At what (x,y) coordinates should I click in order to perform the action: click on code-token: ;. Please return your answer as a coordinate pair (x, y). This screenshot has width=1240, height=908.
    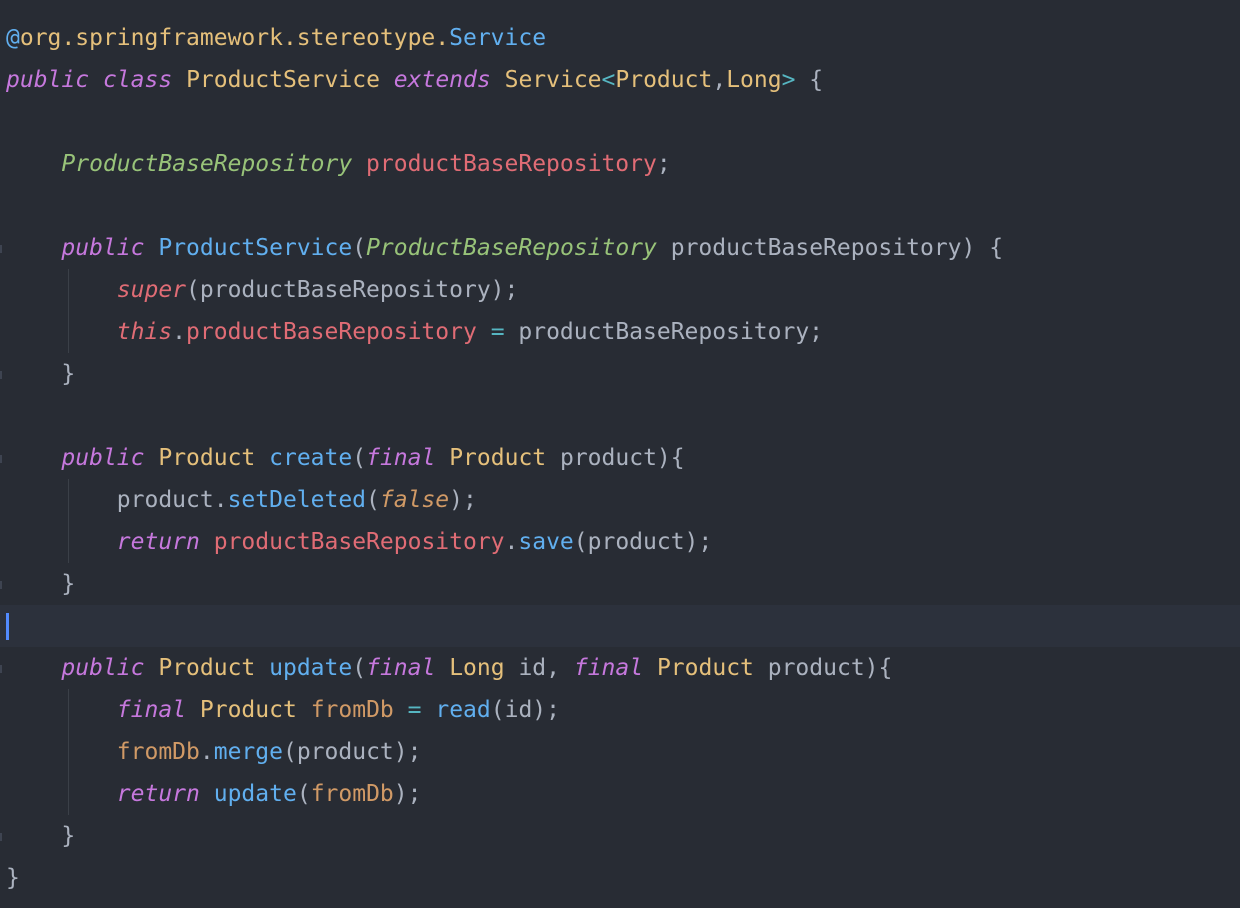
    Looking at the image, I should click on (663, 164).